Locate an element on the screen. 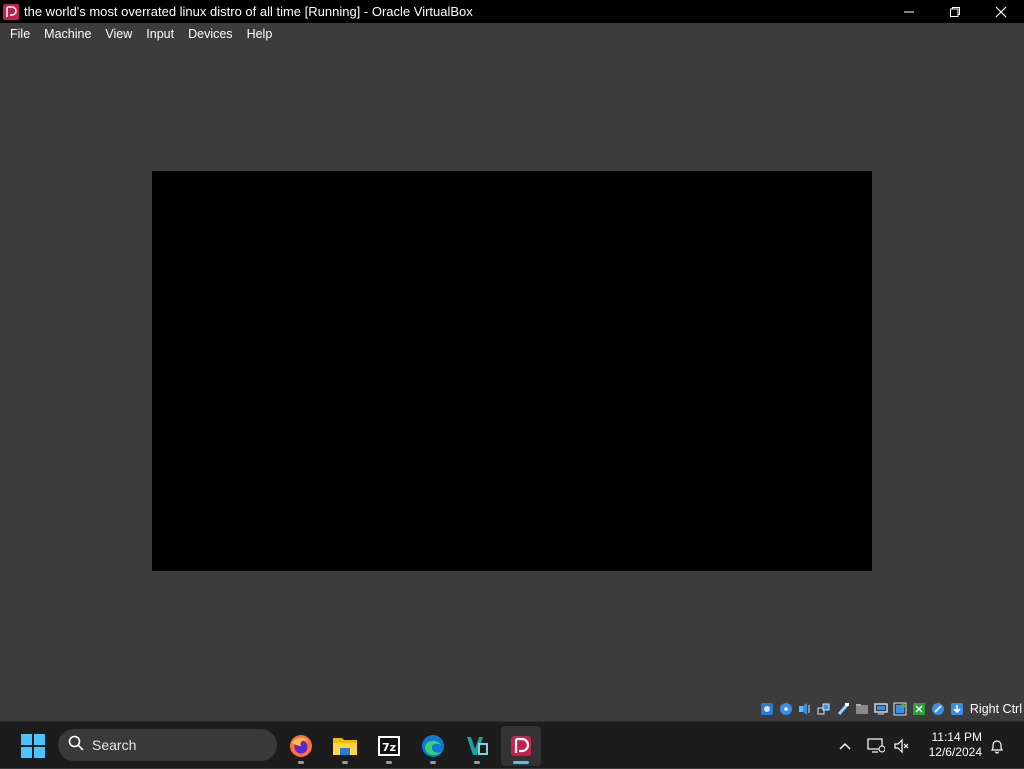 Image resolution: width=1024 pixels, height=769 pixels. taskbar-app-firefox is located at coordinates (301, 746).